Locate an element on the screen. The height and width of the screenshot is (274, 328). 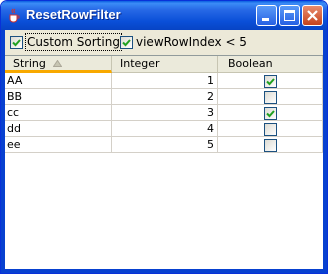
cell-integer: 3 is located at coordinates (165, 113).